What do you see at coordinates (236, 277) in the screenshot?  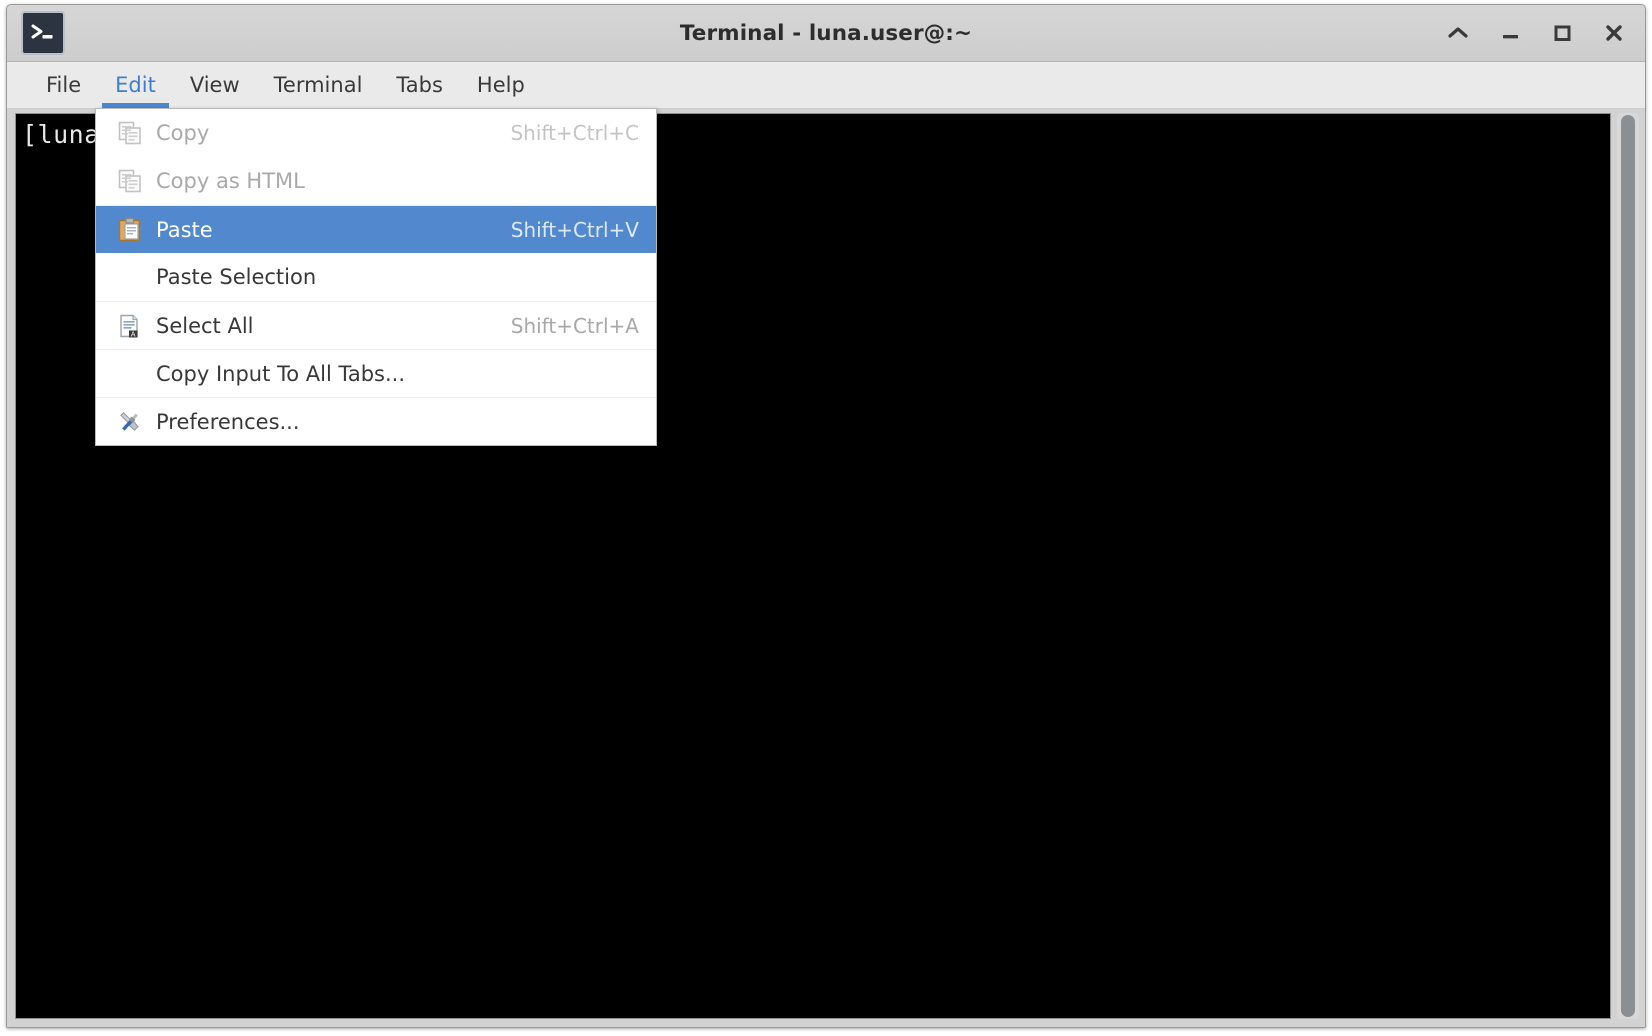 I see `menu-item-label: Paste Selection` at bounding box center [236, 277].